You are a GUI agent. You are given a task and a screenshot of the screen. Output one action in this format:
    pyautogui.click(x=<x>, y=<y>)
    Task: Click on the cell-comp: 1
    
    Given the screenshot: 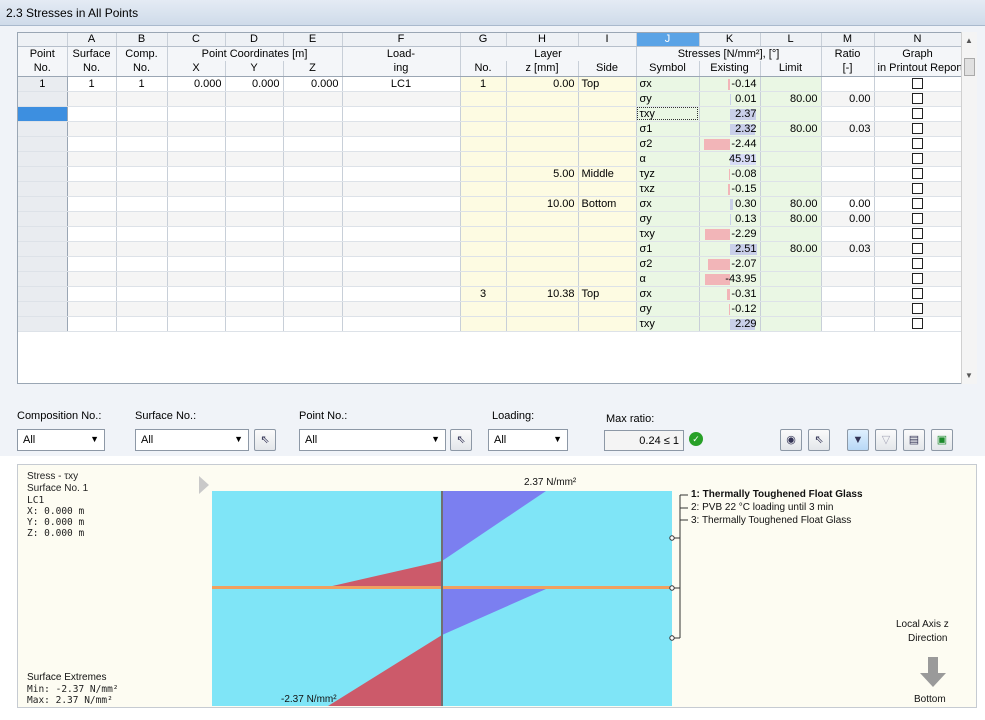 What is the action you would take?
    pyautogui.click(x=142, y=84)
    